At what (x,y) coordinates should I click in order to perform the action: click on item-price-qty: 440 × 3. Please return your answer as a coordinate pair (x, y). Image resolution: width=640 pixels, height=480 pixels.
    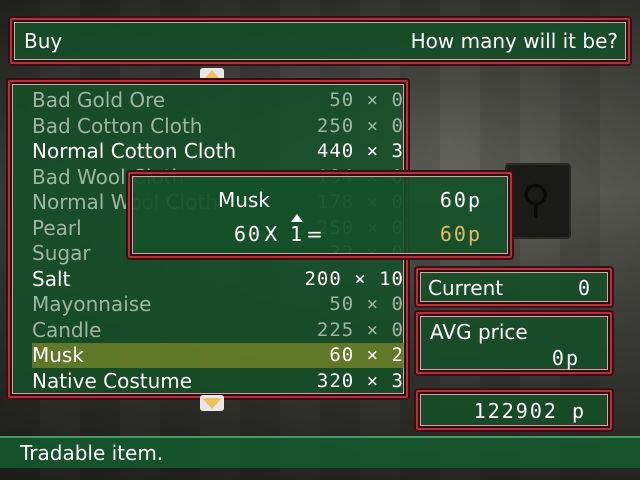
    Looking at the image, I should click on (360, 151).